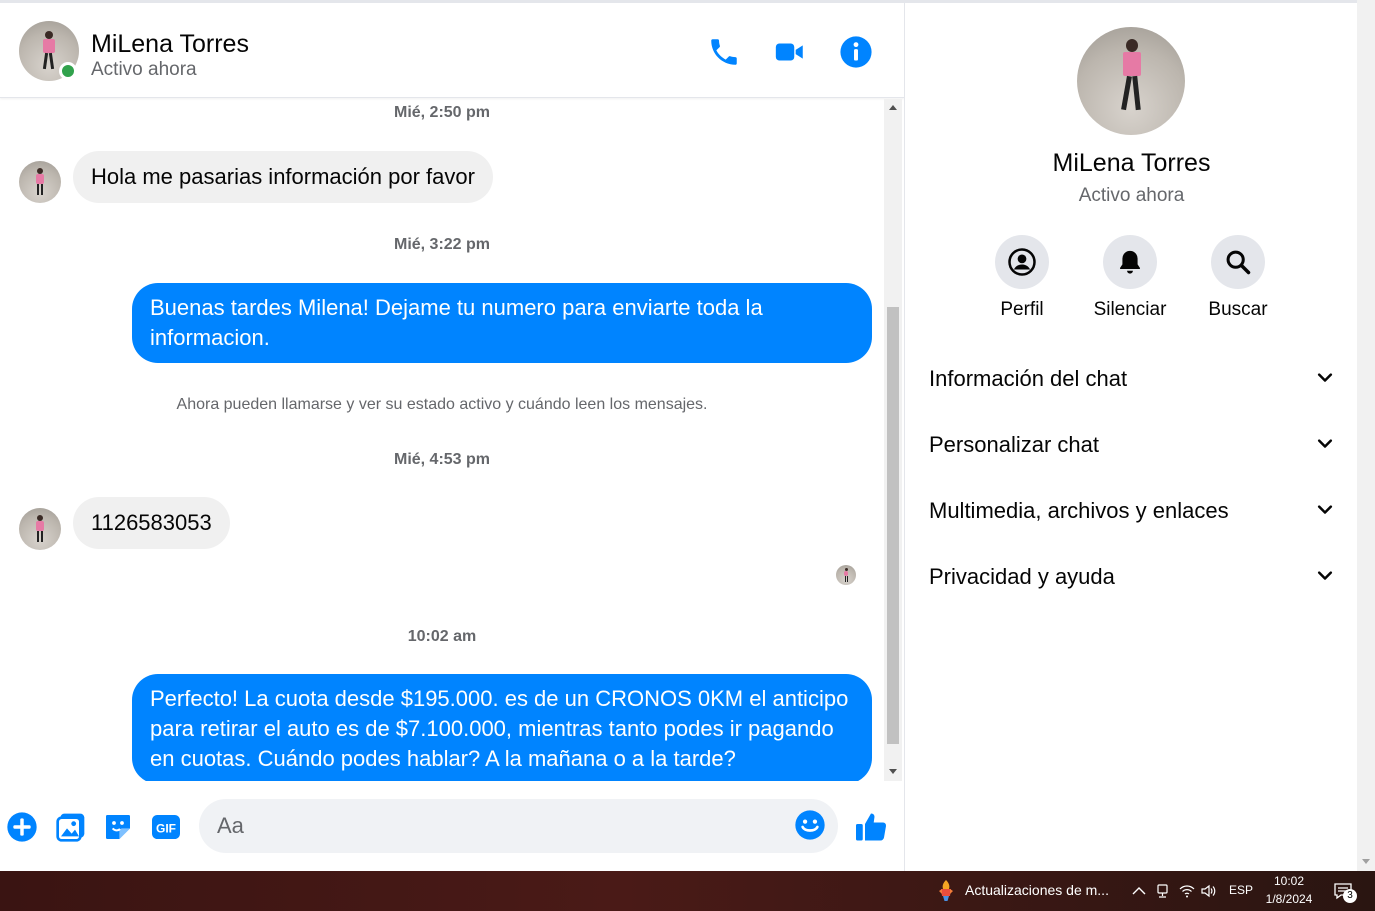 The height and width of the screenshot is (911, 1375). What do you see at coordinates (1130, 262) in the screenshot?
I see `bell-icon` at bounding box center [1130, 262].